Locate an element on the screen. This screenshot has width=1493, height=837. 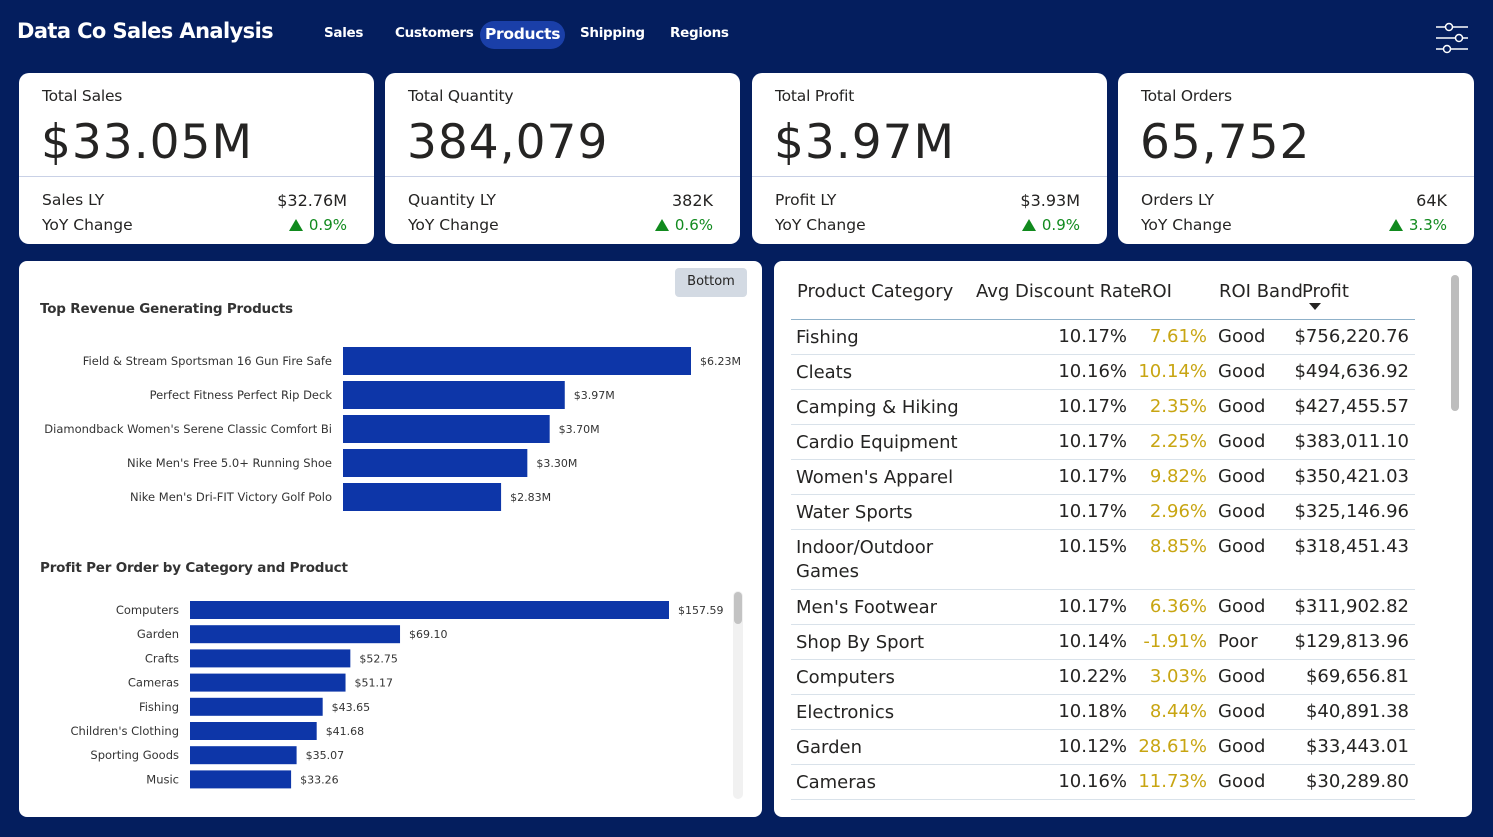
data-label: $51.17 is located at coordinates (374, 683).